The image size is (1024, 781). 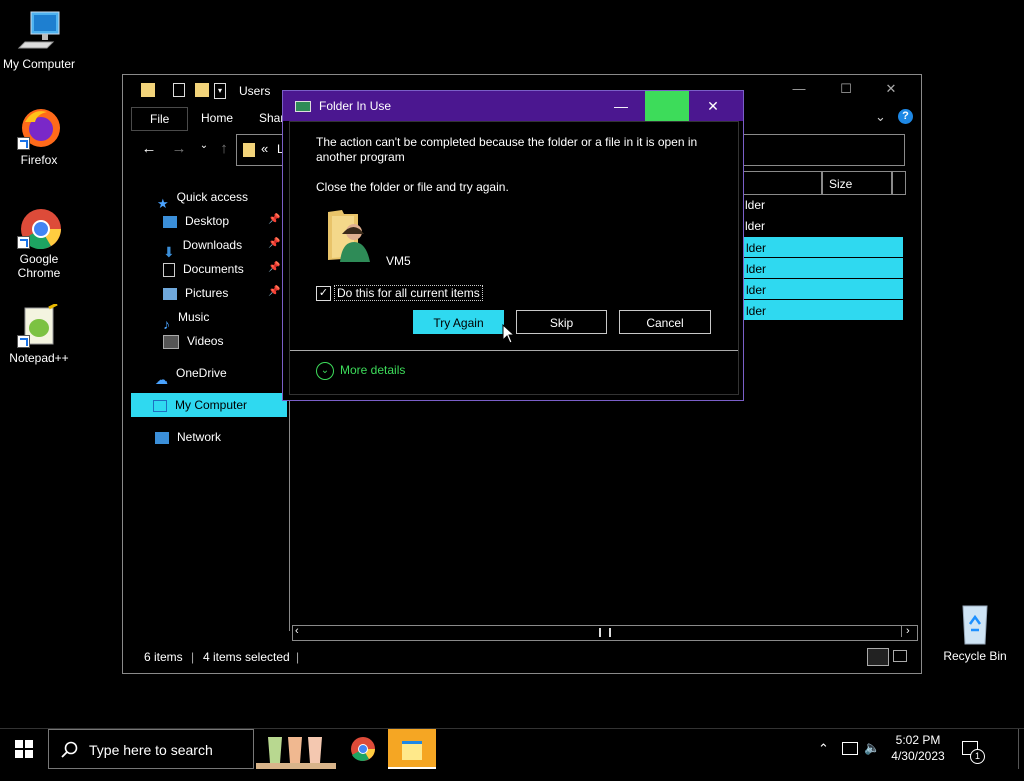 I want to click on sidebar-item-pictures: Pictures, so click(x=195, y=293).